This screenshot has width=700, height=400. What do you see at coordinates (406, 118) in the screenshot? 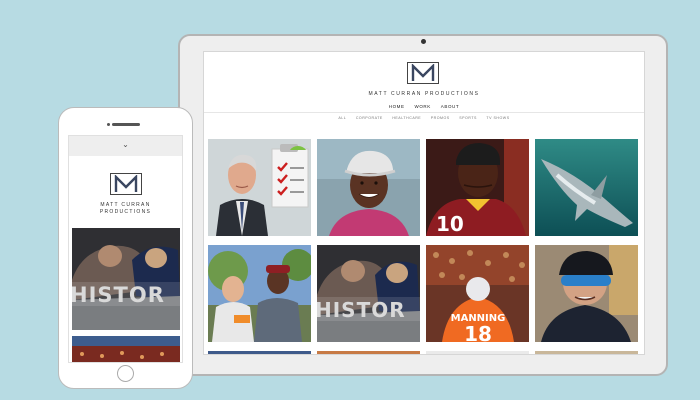
I see `filter-healthcare: HEALTHCARE` at bounding box center [406, 118].